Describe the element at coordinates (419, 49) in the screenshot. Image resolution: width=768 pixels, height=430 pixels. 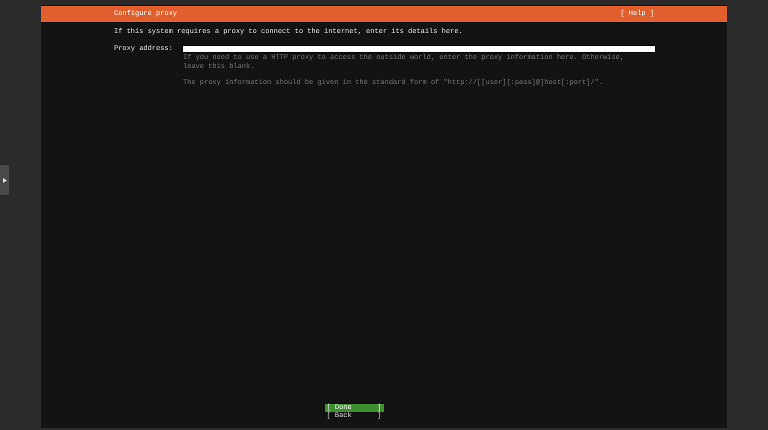
I see `proxy-address-field` at that location.